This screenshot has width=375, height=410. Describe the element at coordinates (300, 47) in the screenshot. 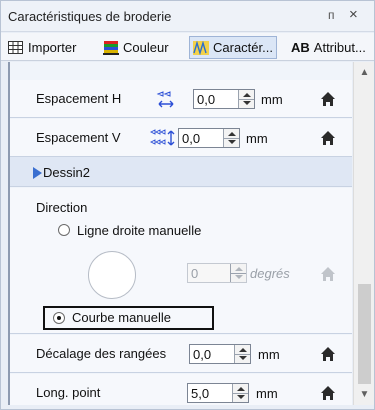

I see `ab-text-icon: AB` at that location.